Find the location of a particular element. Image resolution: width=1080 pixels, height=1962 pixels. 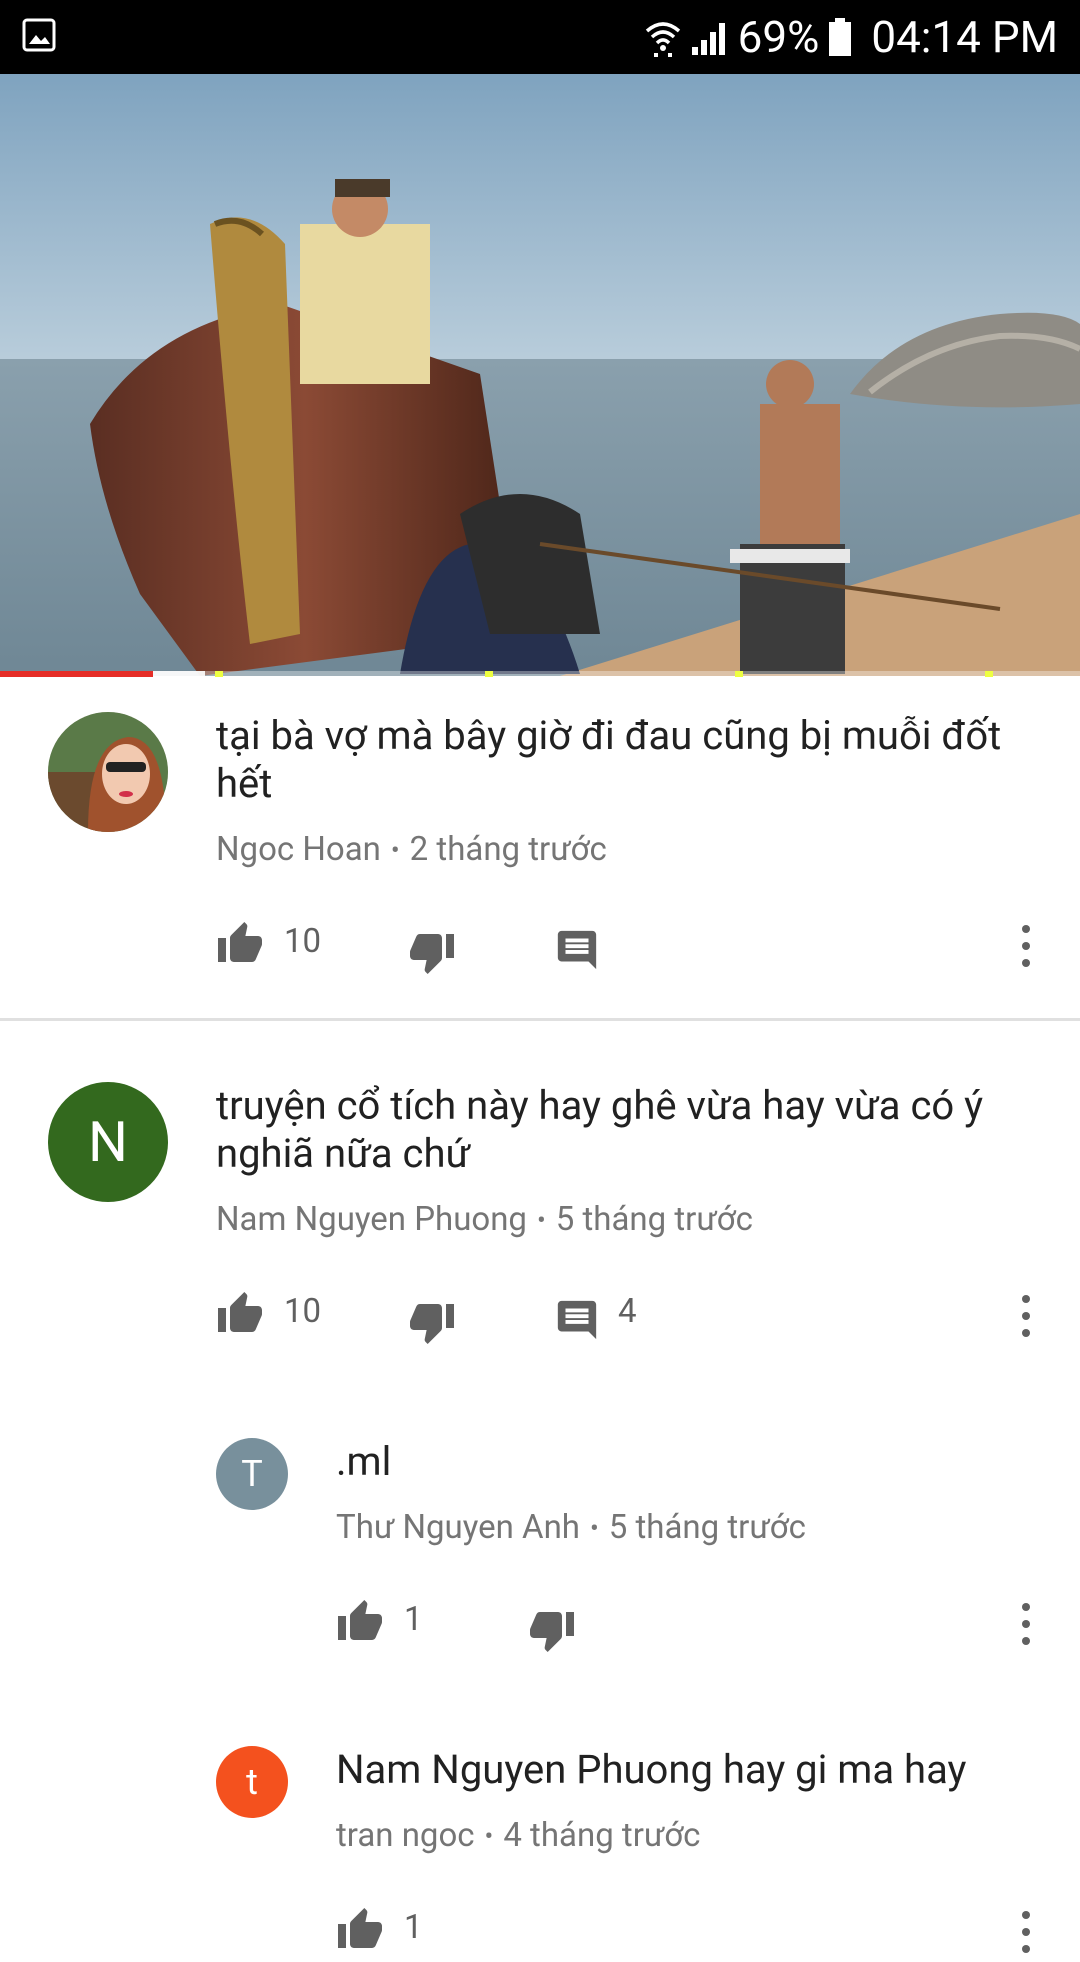

reply-time: 4 tháng trước is located at coordinates (602, 1835).